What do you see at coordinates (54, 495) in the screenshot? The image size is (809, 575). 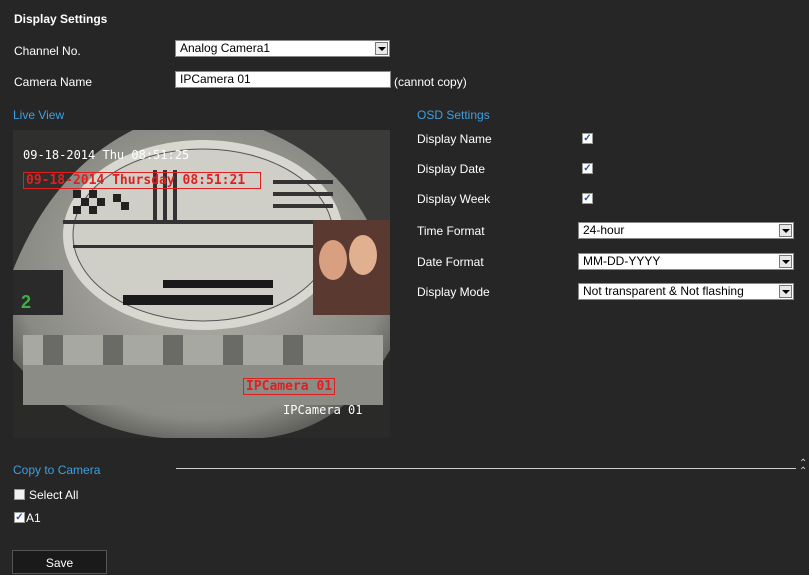 I see `select-all-label: Select All` at bounding box center [54, 495].